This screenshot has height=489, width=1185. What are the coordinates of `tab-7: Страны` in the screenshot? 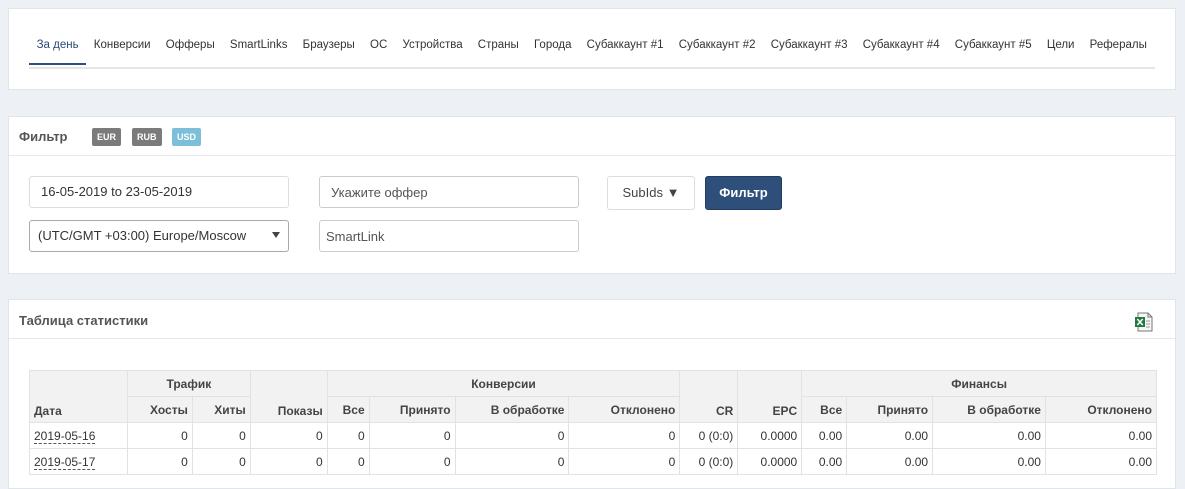 It's located at (498, 50).